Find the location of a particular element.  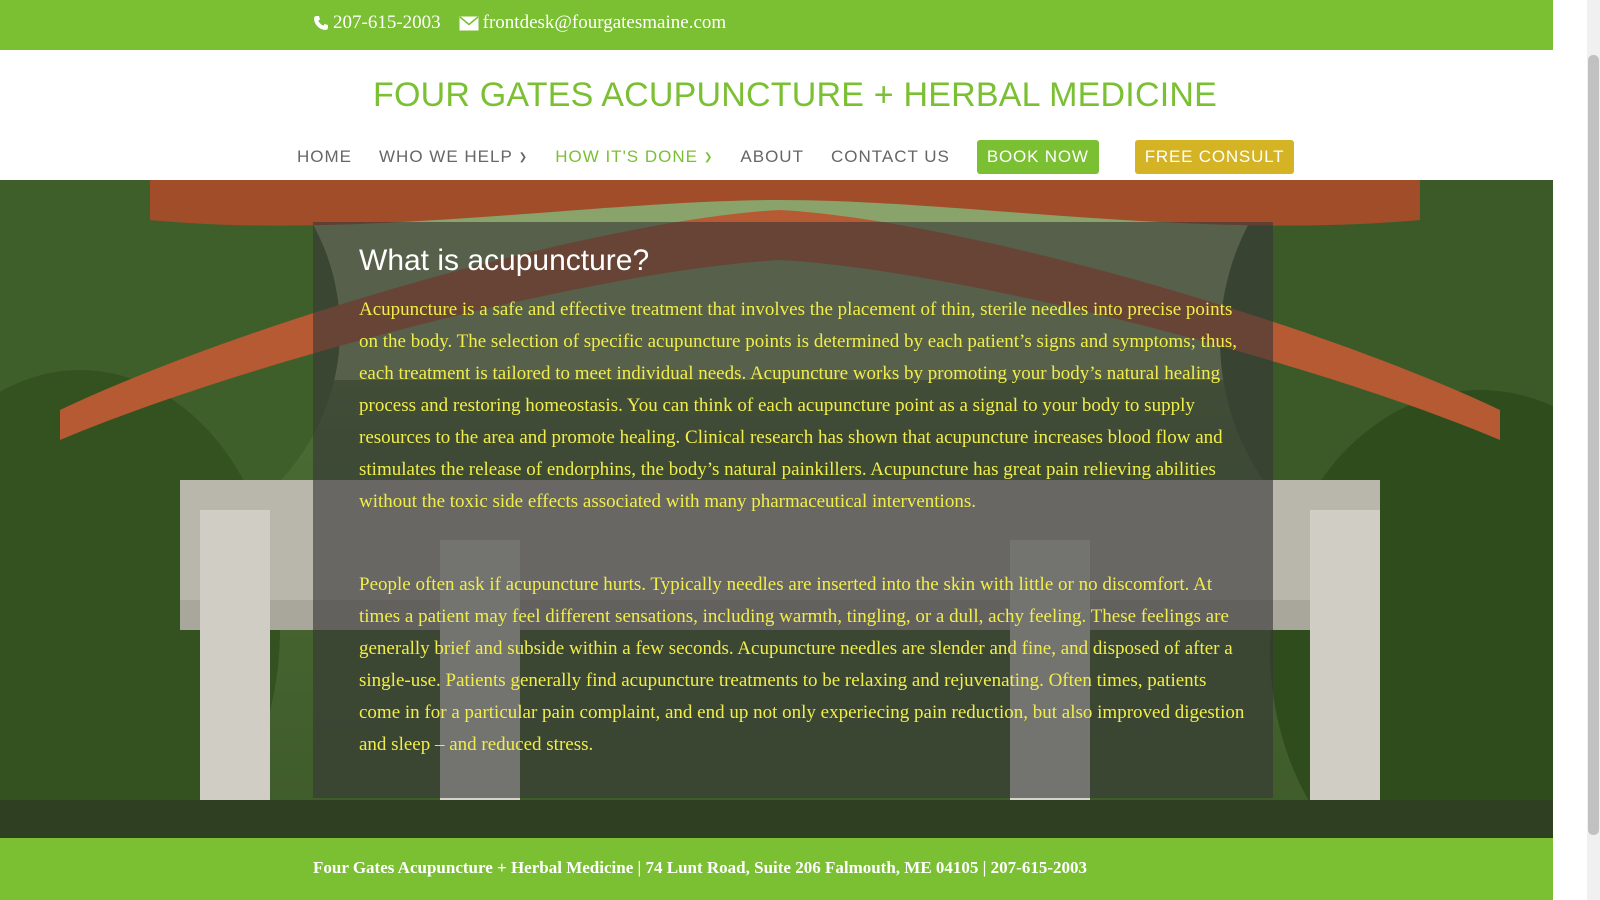

site-logo: FOUR GATES ACUPUNCTURE + HERBAL MEDICINE is located at coordinates (795, 95).